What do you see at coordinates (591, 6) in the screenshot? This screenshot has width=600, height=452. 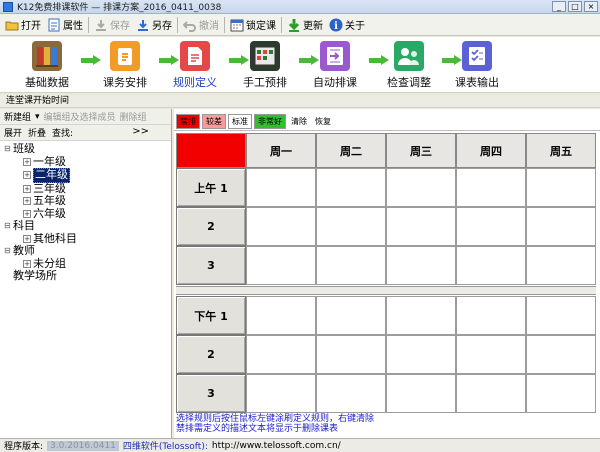 I see `close-button: ×` at bounding box center [591, 6].